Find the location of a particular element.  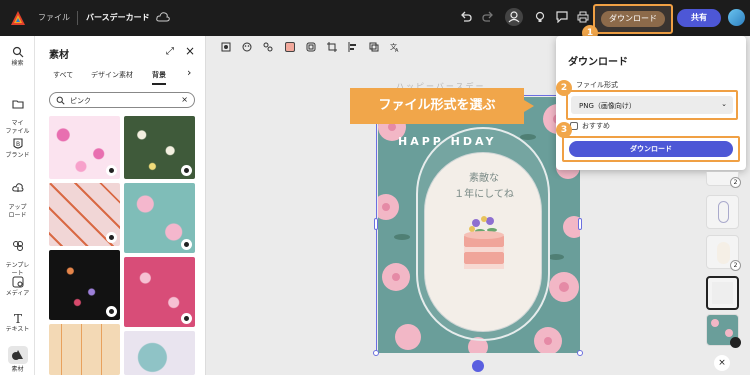

share-button: 共有 is located at coordinates (699, 18).